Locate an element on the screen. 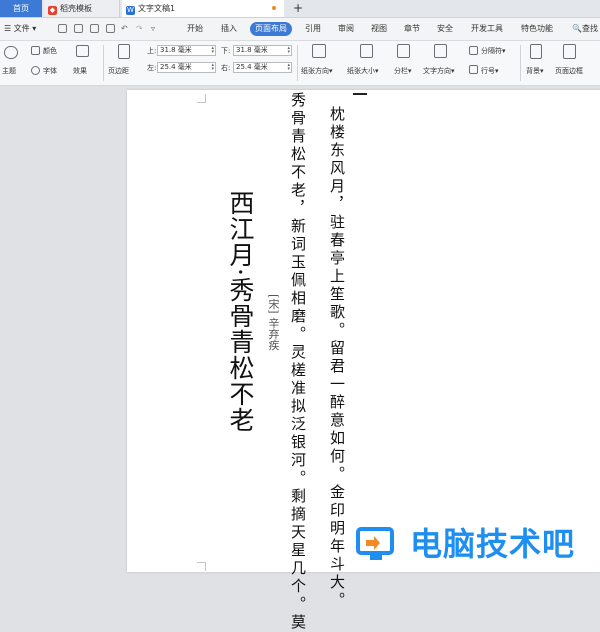 This screenshot has height=632, width=600. columns-button: 分栏▾ is located at coordinates (403, 71).